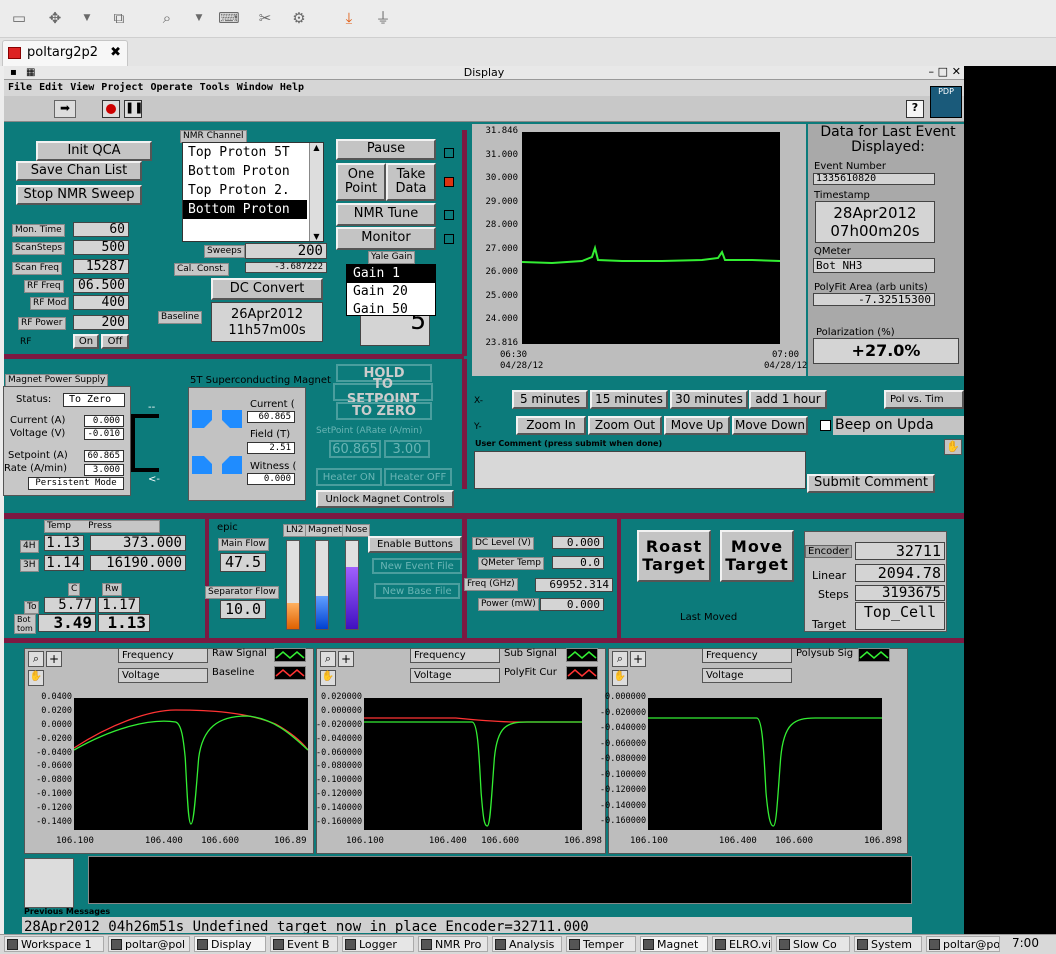 This screenshot has height=954, width=1056. I want to click on session-tab: poltarg2p2 ✖, so click(65, 53).